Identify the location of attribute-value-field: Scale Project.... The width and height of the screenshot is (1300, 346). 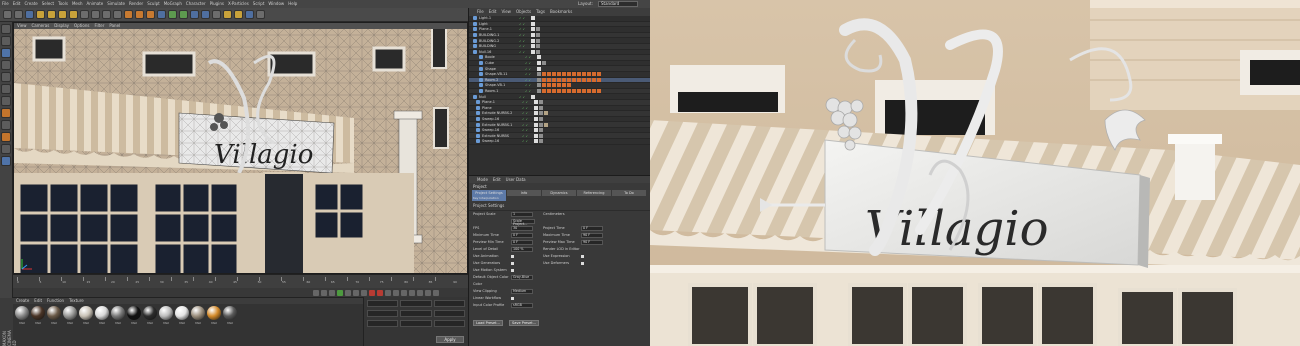
(523, 222).